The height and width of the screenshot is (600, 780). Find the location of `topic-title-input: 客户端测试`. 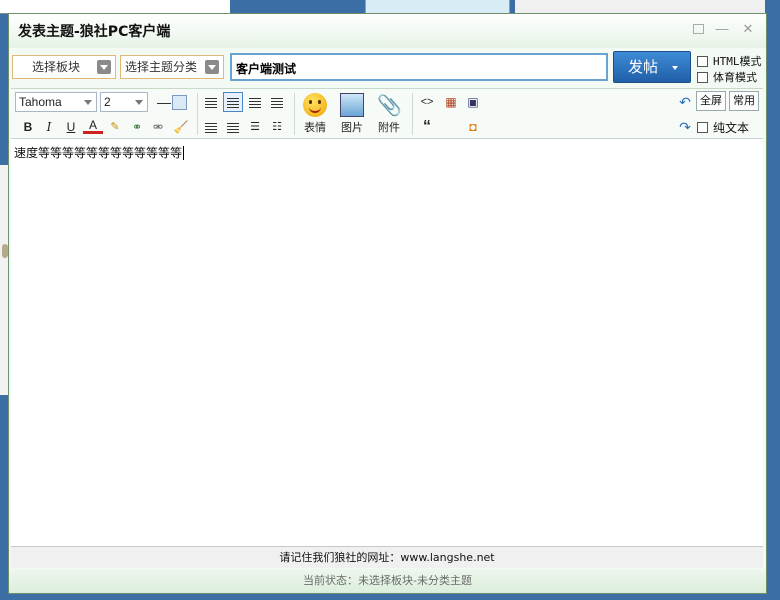

topic-title-input: 客户端测试 is located at coordinates (419, 67).